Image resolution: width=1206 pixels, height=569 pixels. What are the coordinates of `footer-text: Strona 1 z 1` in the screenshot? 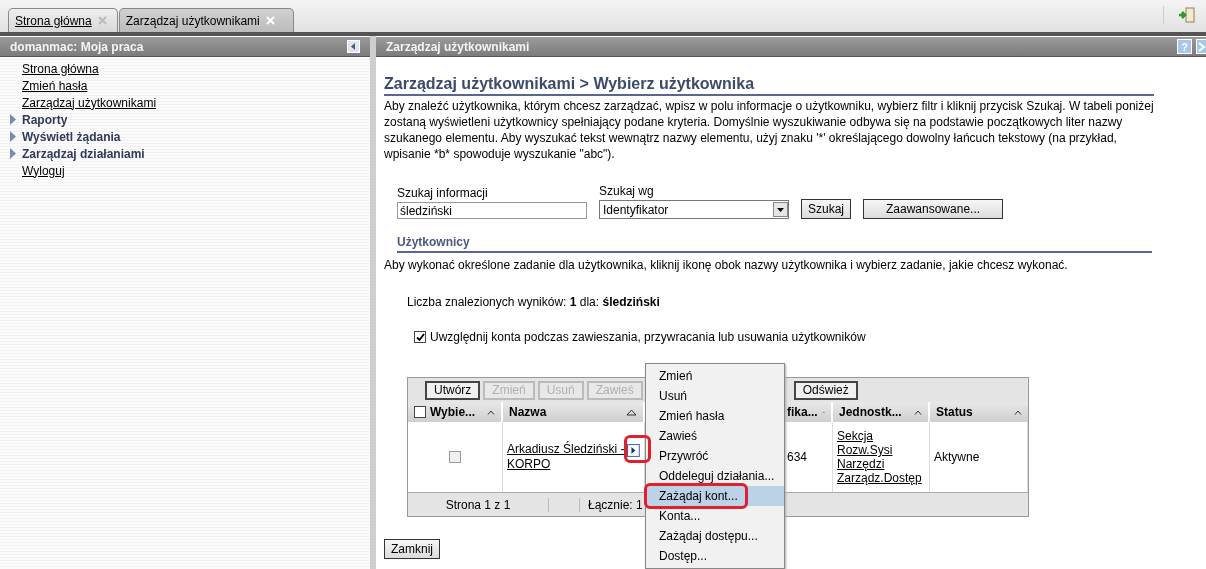 It's located at (478, 504).